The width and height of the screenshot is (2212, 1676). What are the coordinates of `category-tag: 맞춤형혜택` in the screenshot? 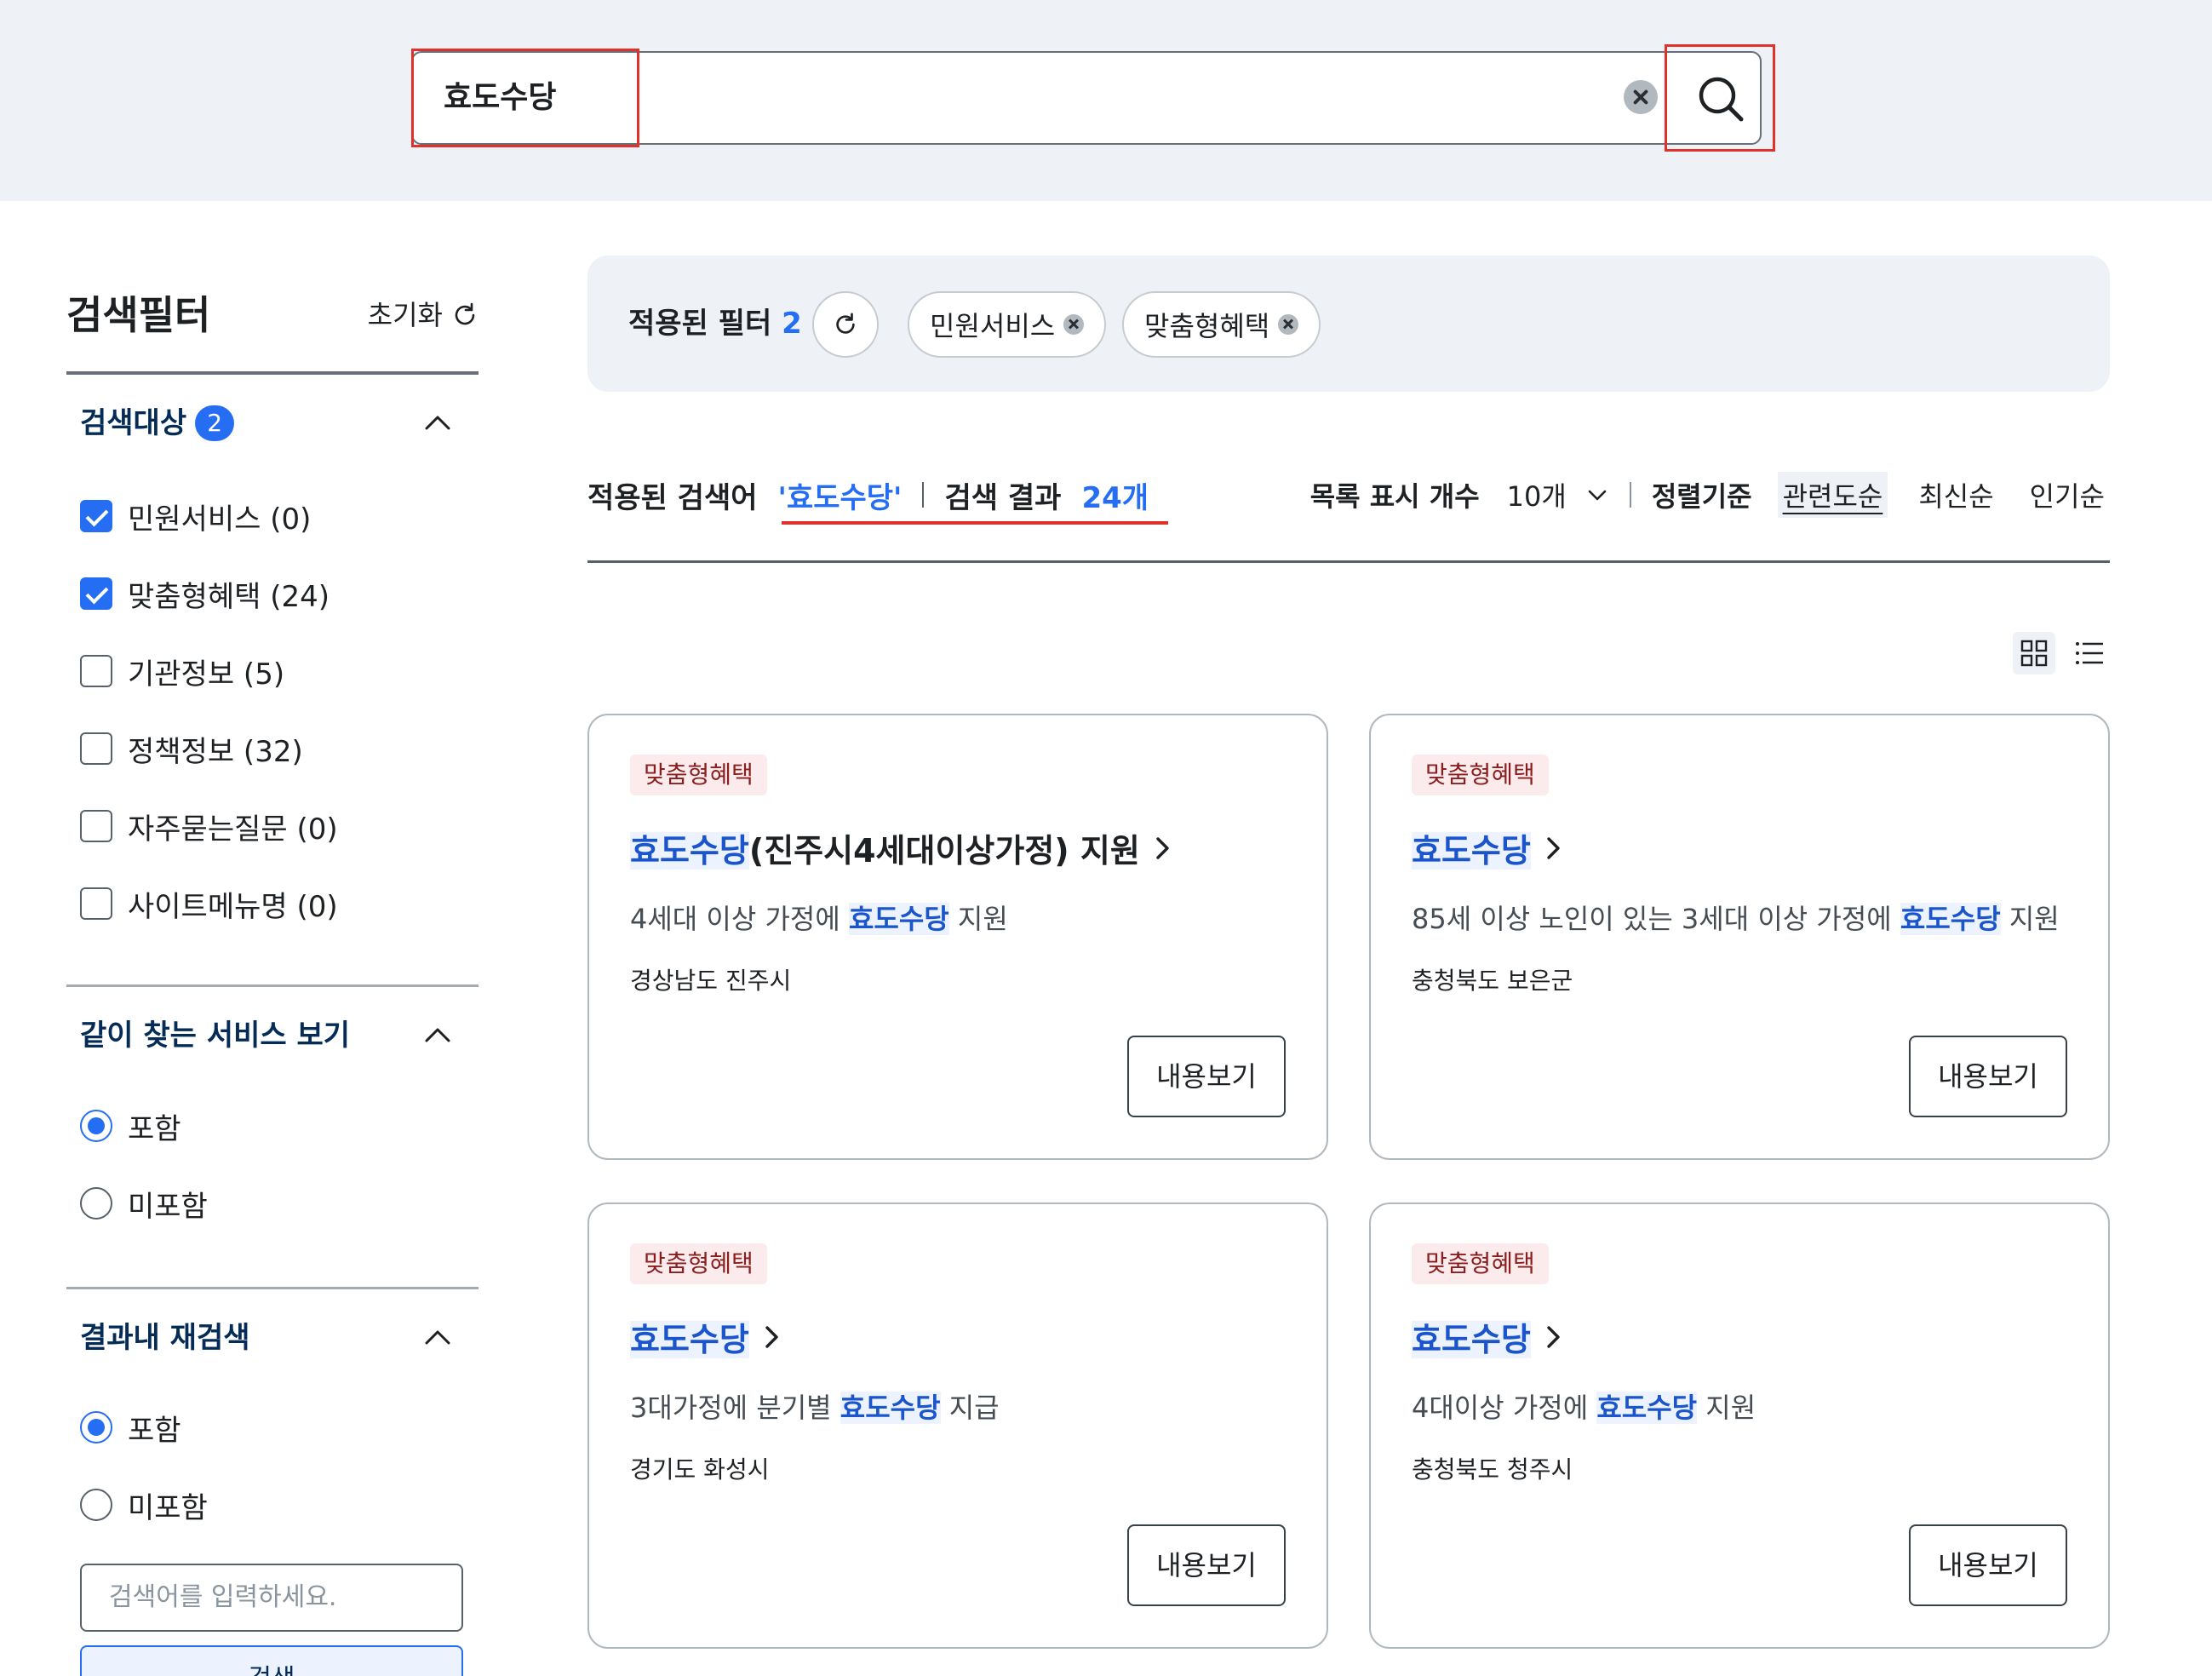 It's located at (1480, 1263).